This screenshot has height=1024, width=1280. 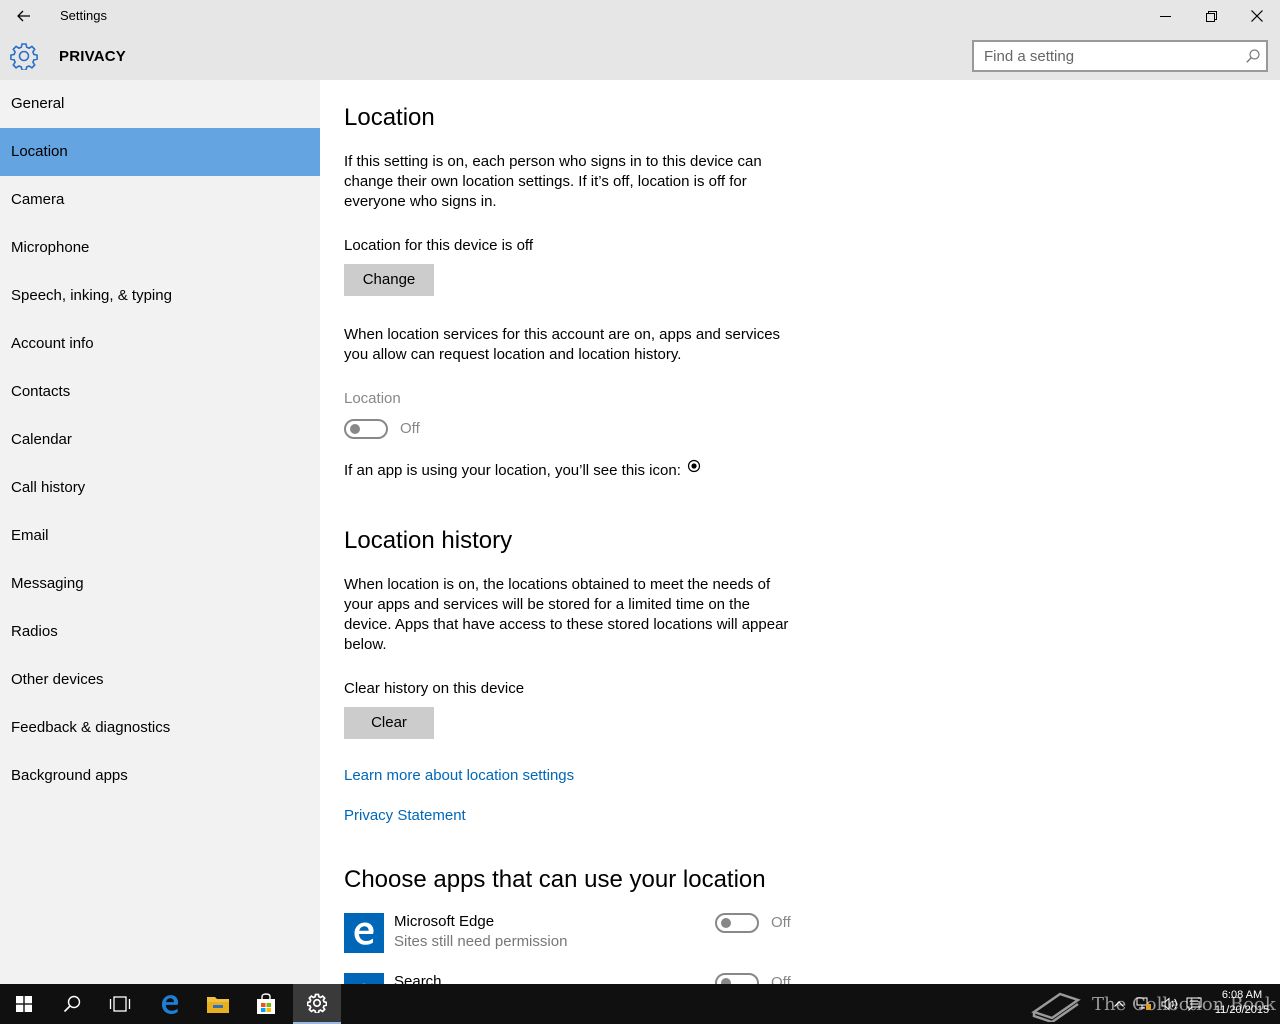 What do you see at coordinates (410, 428) in the screenshot?
I see `location-toggle-state: Off` at bounding box center [410, 428].